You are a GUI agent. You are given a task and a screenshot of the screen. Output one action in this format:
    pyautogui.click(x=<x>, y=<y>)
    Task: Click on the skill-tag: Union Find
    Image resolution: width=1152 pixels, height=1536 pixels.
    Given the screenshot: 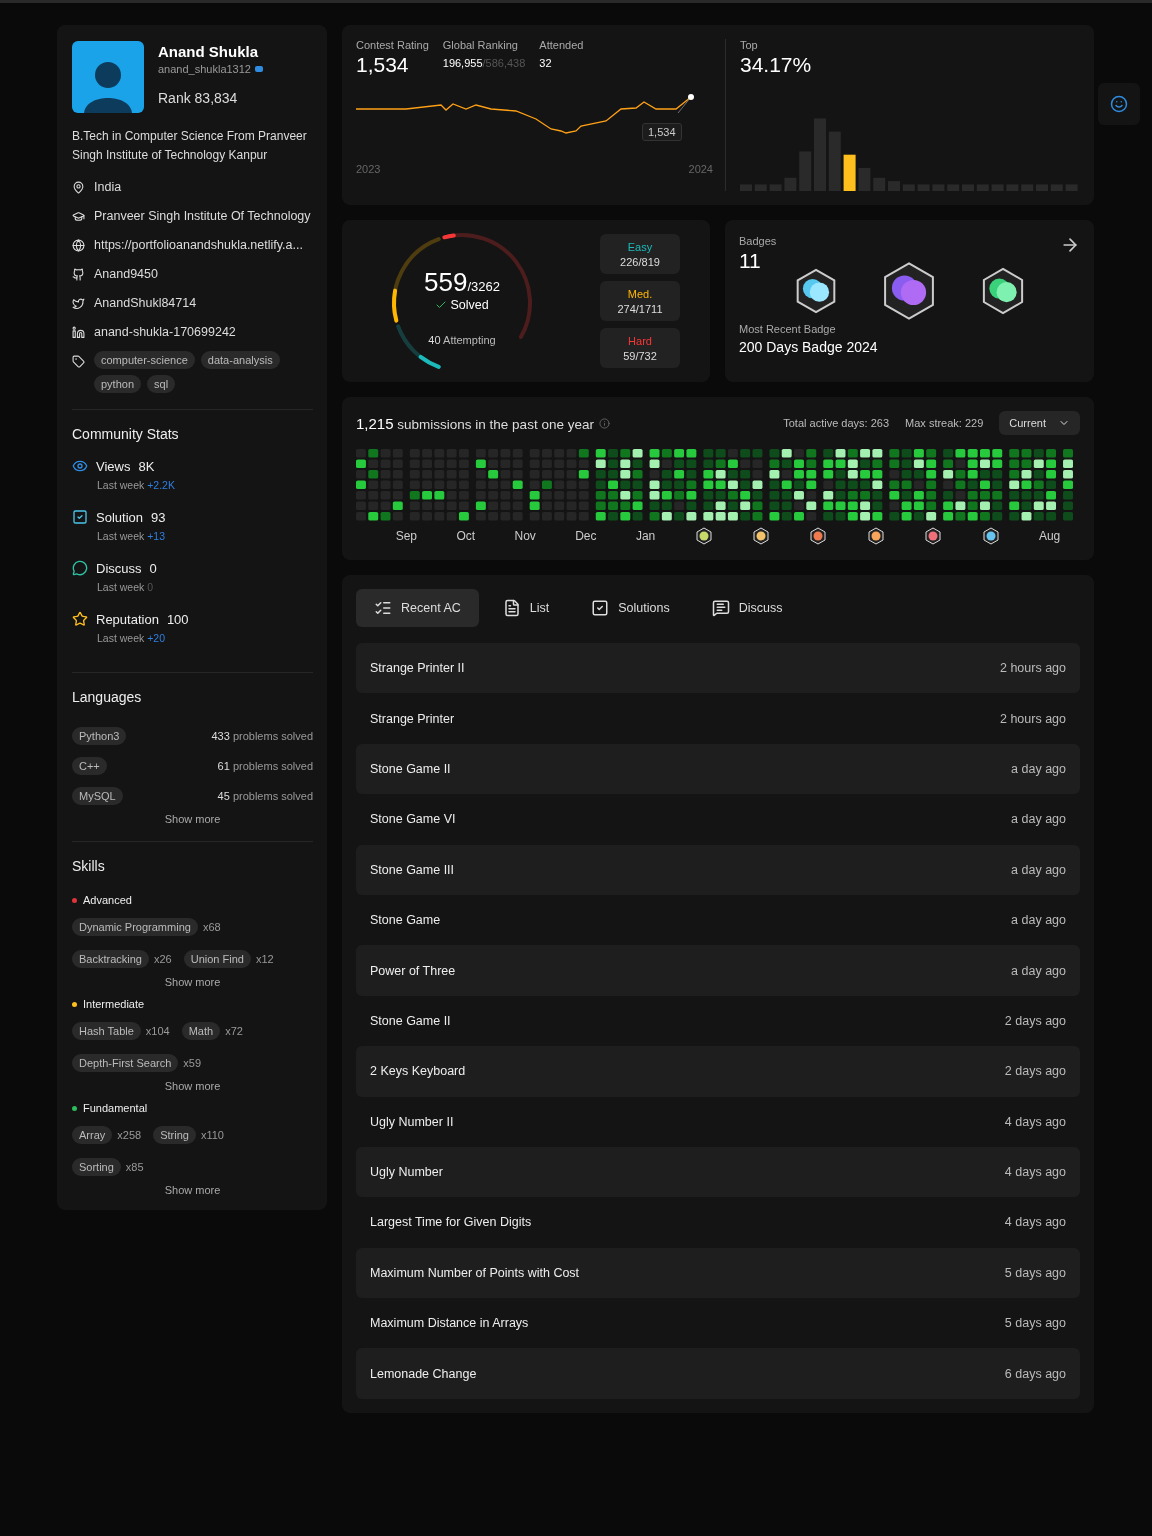 What is the action you would take?
    pyautogui.click(x=217, y=959)
    